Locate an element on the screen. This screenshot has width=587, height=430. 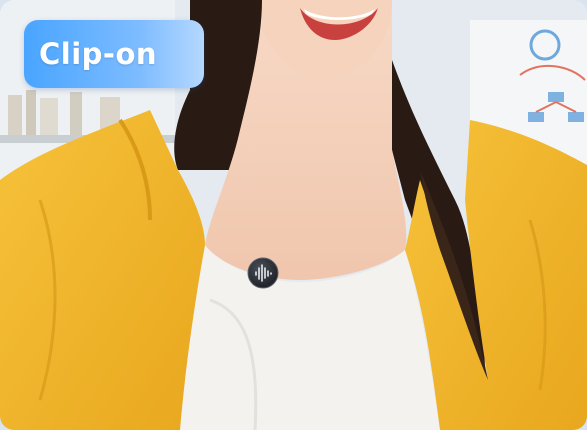
clip-on-badge: Clip-on is located at coordinates (114, 54).